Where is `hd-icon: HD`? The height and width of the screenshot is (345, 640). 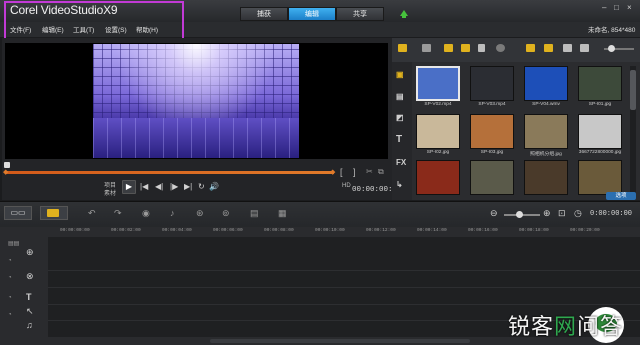 hd-icon: HD is located at coordinates (346, 186).